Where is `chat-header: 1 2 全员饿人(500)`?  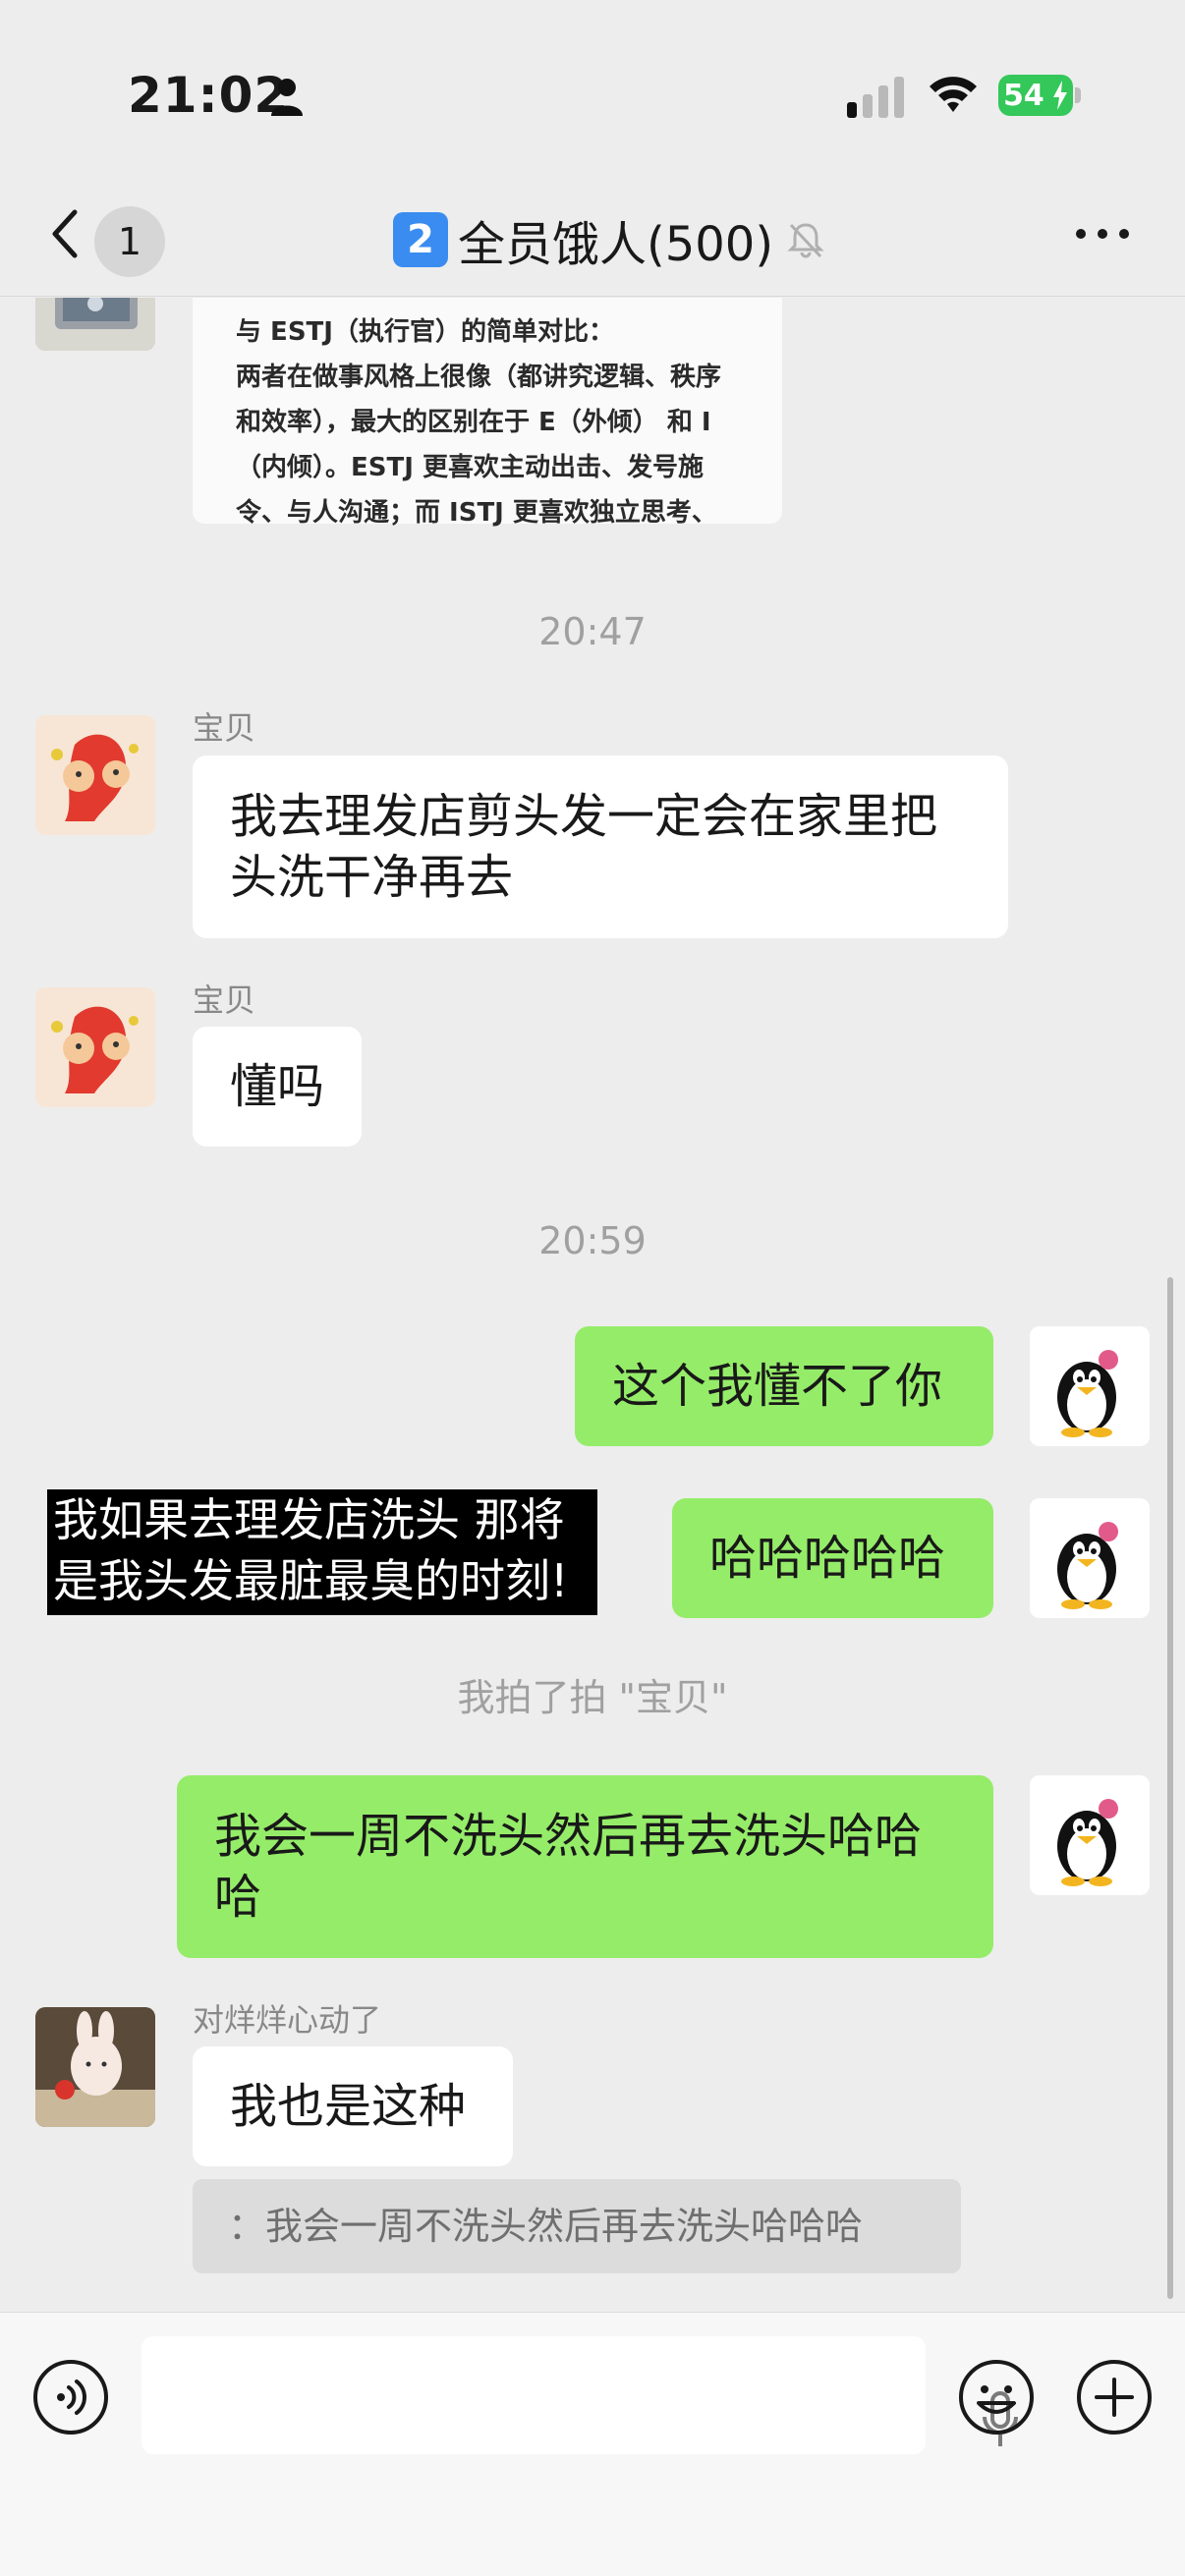 chat-header: 1 2 全员饿人(500) is located at coordinates (592, 242).